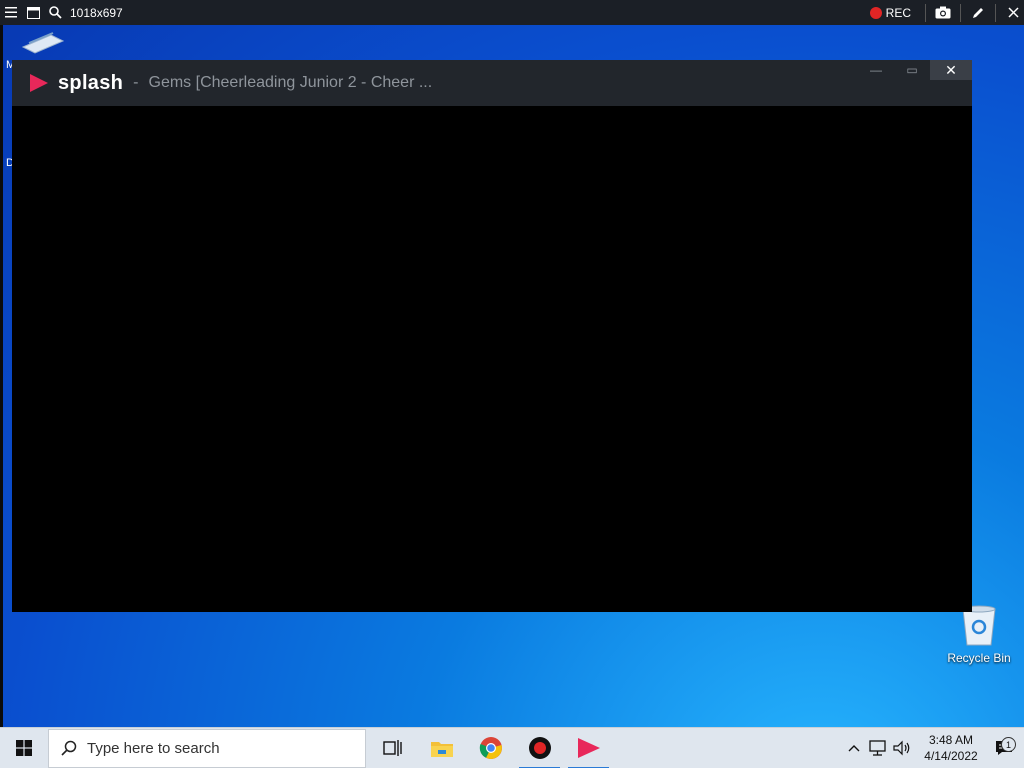 The image size is (1024, 768). I want to click on action-center-button: 1, so click(1004, 746).